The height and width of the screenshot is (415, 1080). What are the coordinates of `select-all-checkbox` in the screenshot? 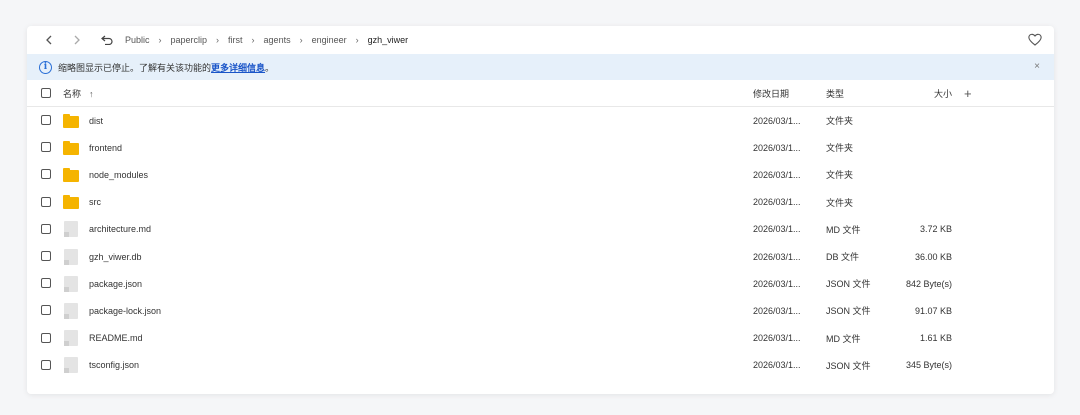 It's located at (46, 93).